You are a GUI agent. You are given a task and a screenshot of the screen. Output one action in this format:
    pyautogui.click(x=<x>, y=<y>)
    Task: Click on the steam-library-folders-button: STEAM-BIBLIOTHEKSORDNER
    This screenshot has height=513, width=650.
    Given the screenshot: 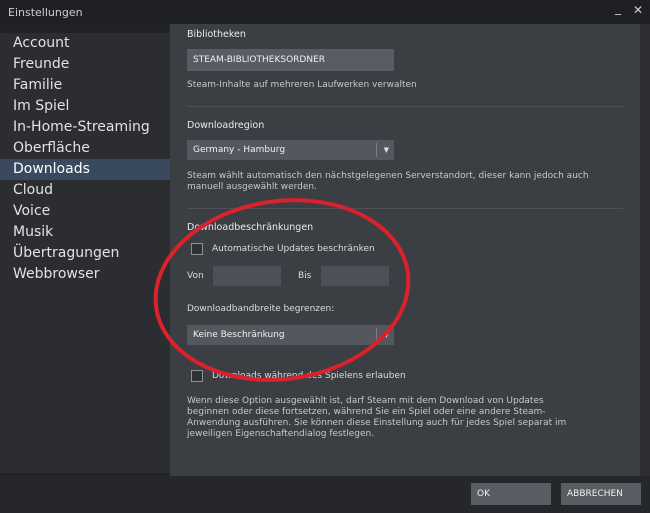 What is the action you would take?
    pyautogui.click(x=290, y=60)
    